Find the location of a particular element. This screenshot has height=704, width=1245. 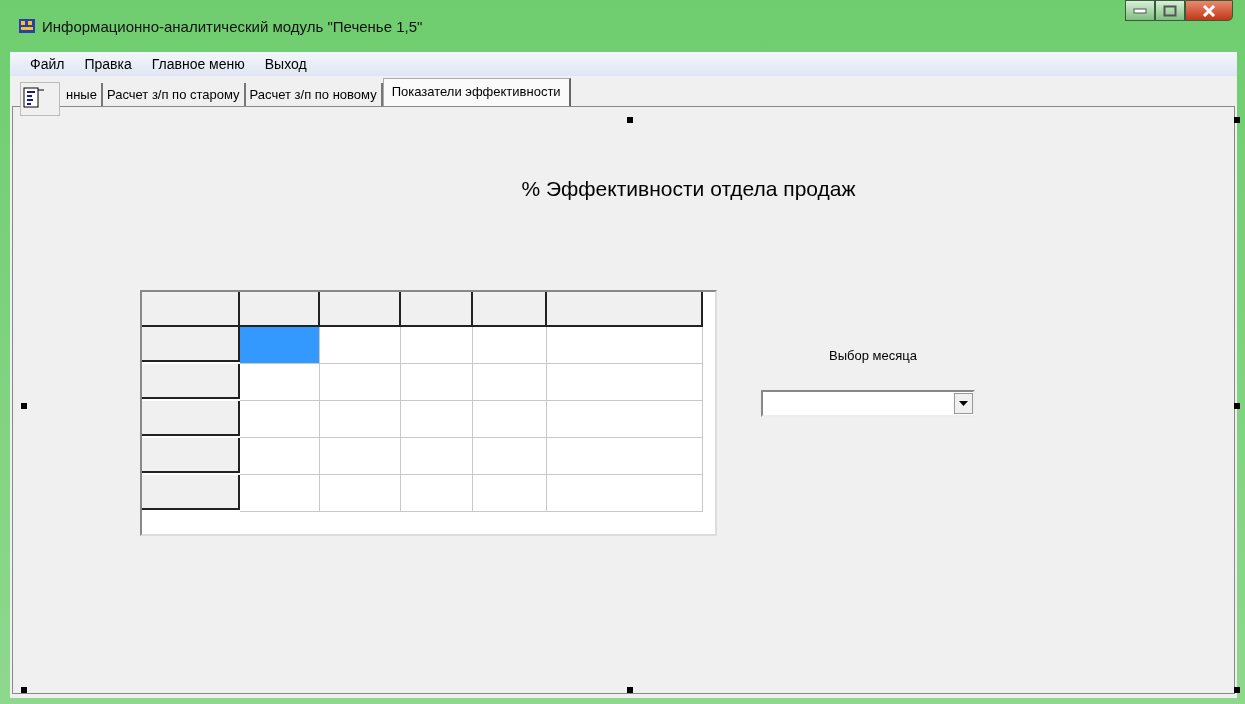

month-dropdown is located at coordinates (868, 403).